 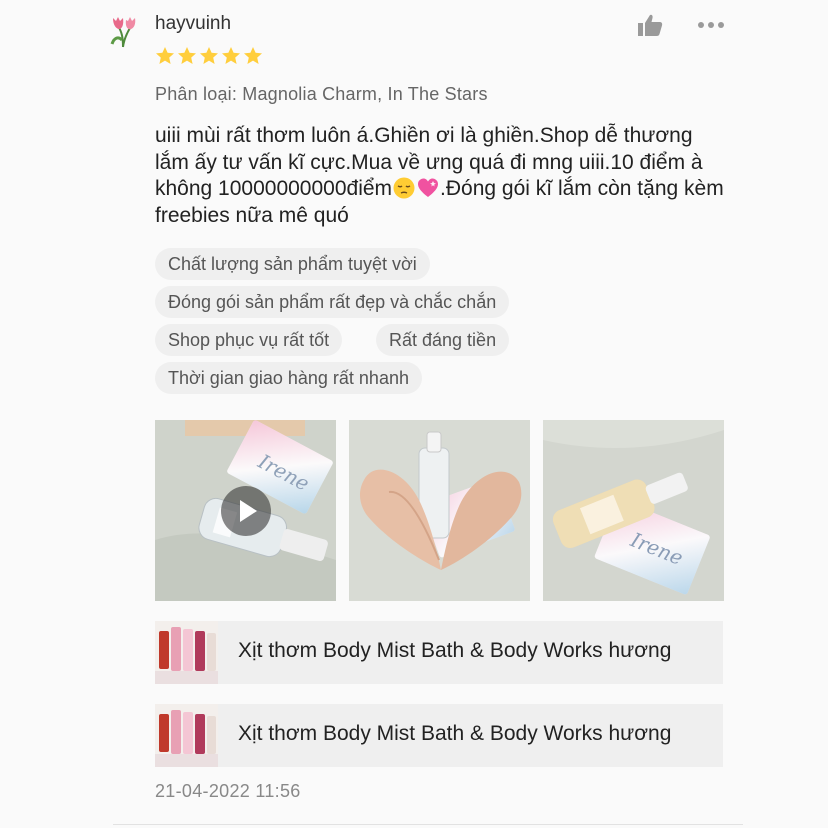 I want to click on review-timestamp: 21-04-2022 11:56, so click(x=228, y=791).